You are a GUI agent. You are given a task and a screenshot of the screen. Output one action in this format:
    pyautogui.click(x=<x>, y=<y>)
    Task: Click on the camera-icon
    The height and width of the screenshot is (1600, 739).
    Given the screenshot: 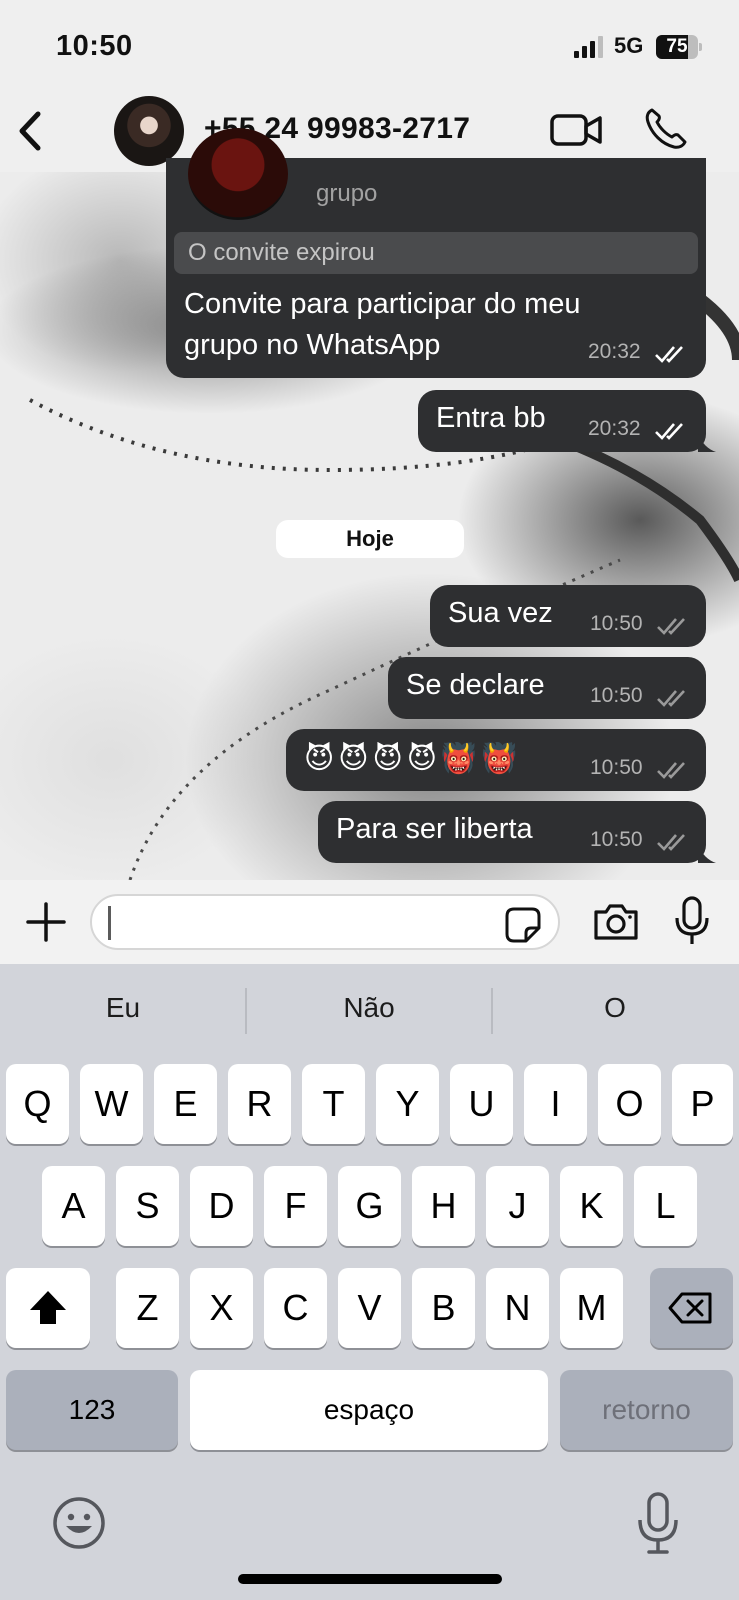 What is the action you would take?
    pyautogui.click(x=616, y=922)
    